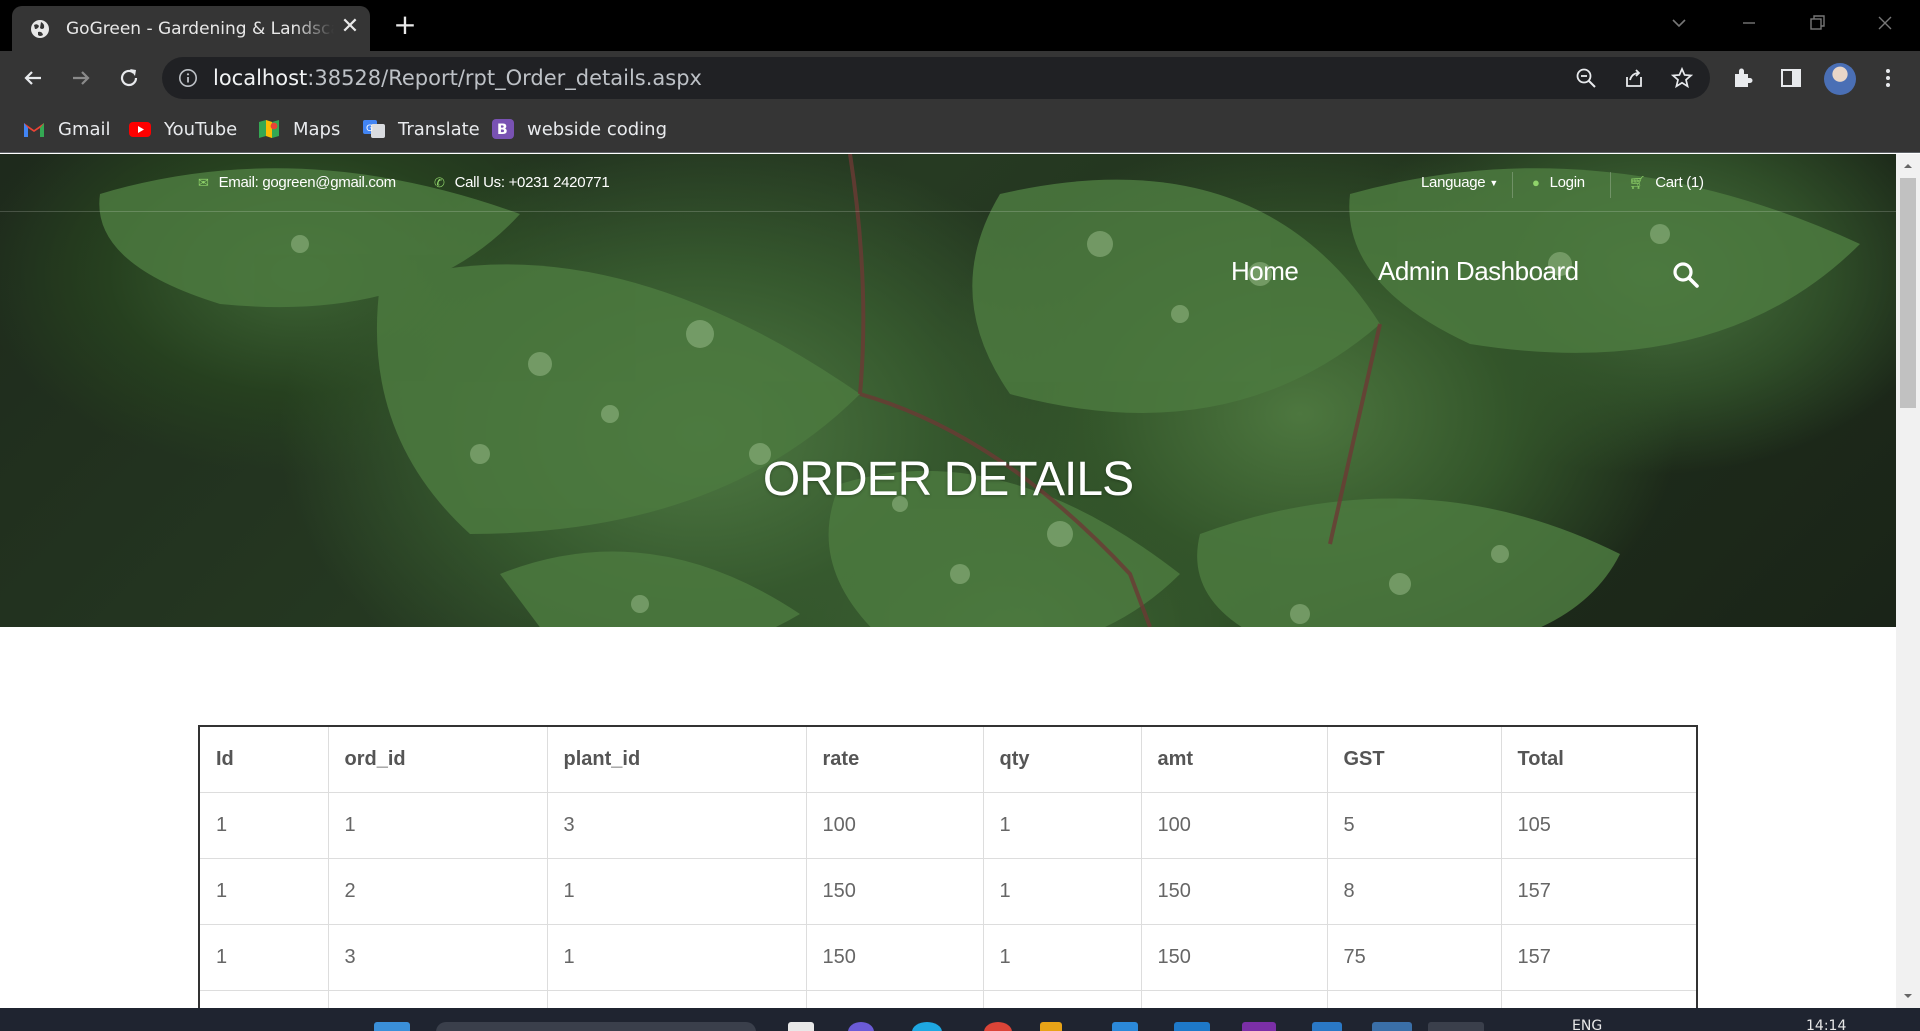 This screenshot has width=1920, height=1031. I want to click on back-arrow-icon, so click(33, 78).